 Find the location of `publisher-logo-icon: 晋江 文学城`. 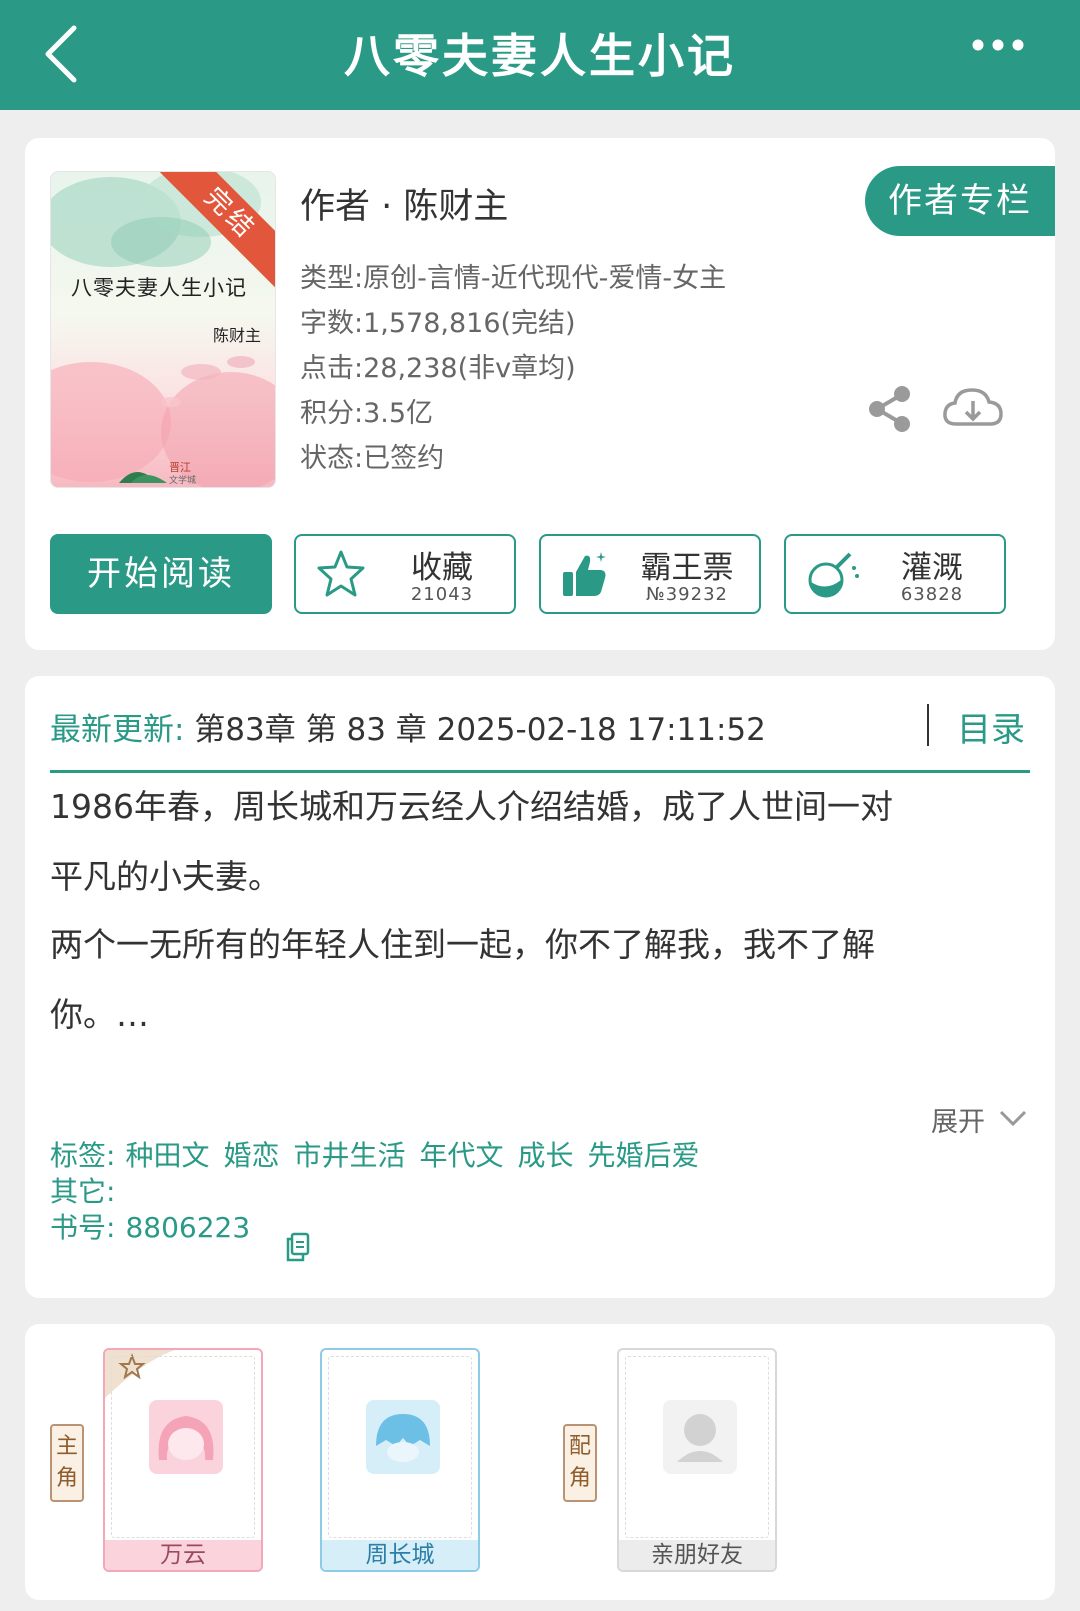

publisher-logo-icon: 晋江 文学城 is located at coordinates (157, 473).